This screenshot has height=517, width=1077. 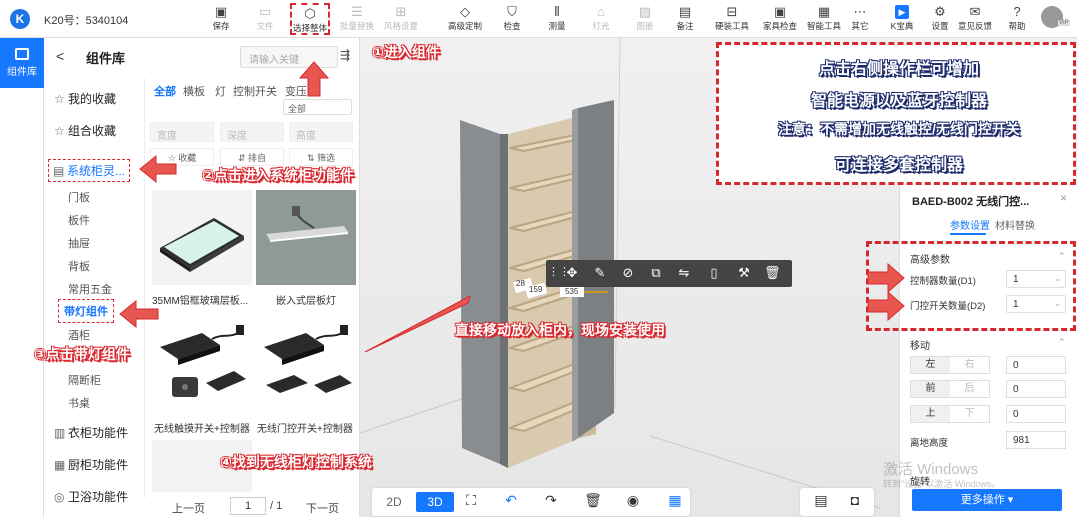 I want to click on arrow-up-icon, so click(x=314, y=79).